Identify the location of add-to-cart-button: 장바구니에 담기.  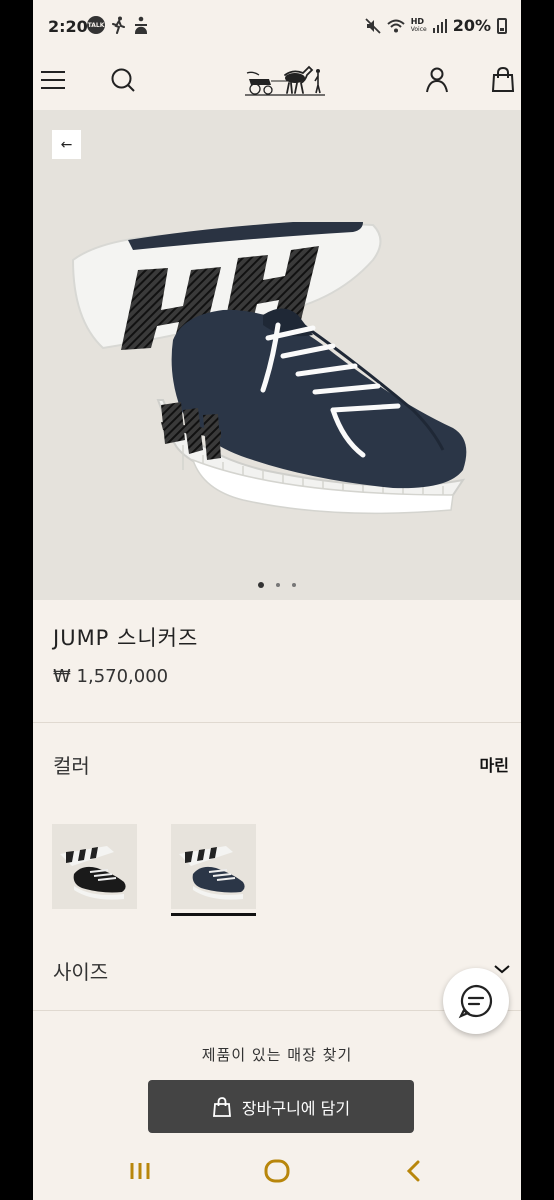
(281, 1106).